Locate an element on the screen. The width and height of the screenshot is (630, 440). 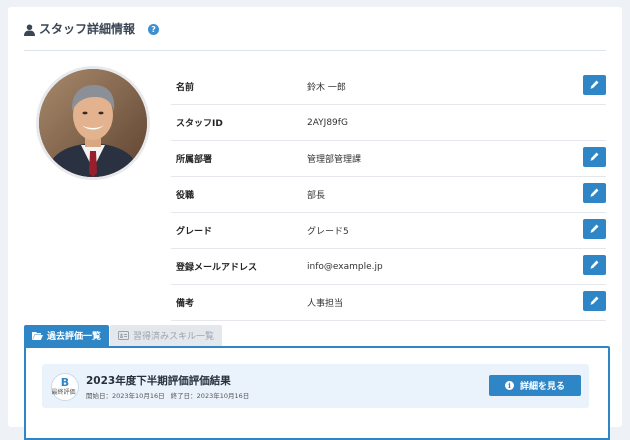
edit-email-button is located at coordinates (594, 264).